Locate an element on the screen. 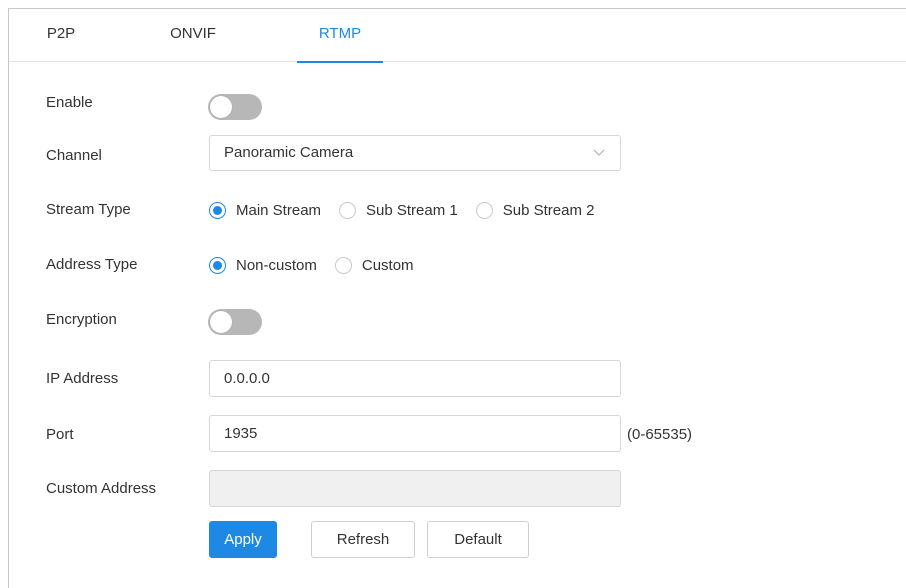  radio-non-custom: Non-custom is located at coordinates (263, 265).